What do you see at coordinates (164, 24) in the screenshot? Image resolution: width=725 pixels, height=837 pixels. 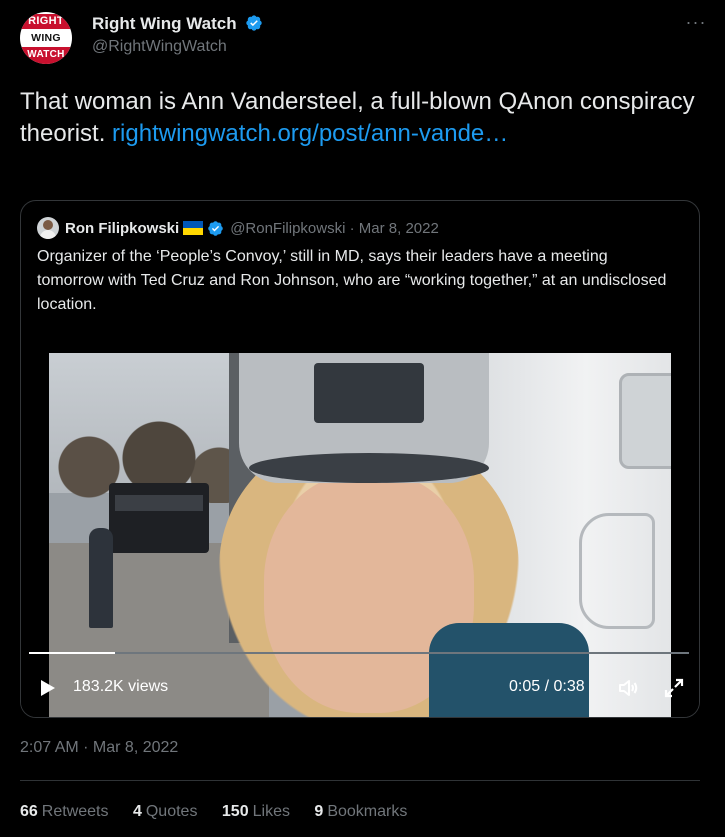 I see `author-display-name: Right Wing Watch` at bounding box center [164, 24].